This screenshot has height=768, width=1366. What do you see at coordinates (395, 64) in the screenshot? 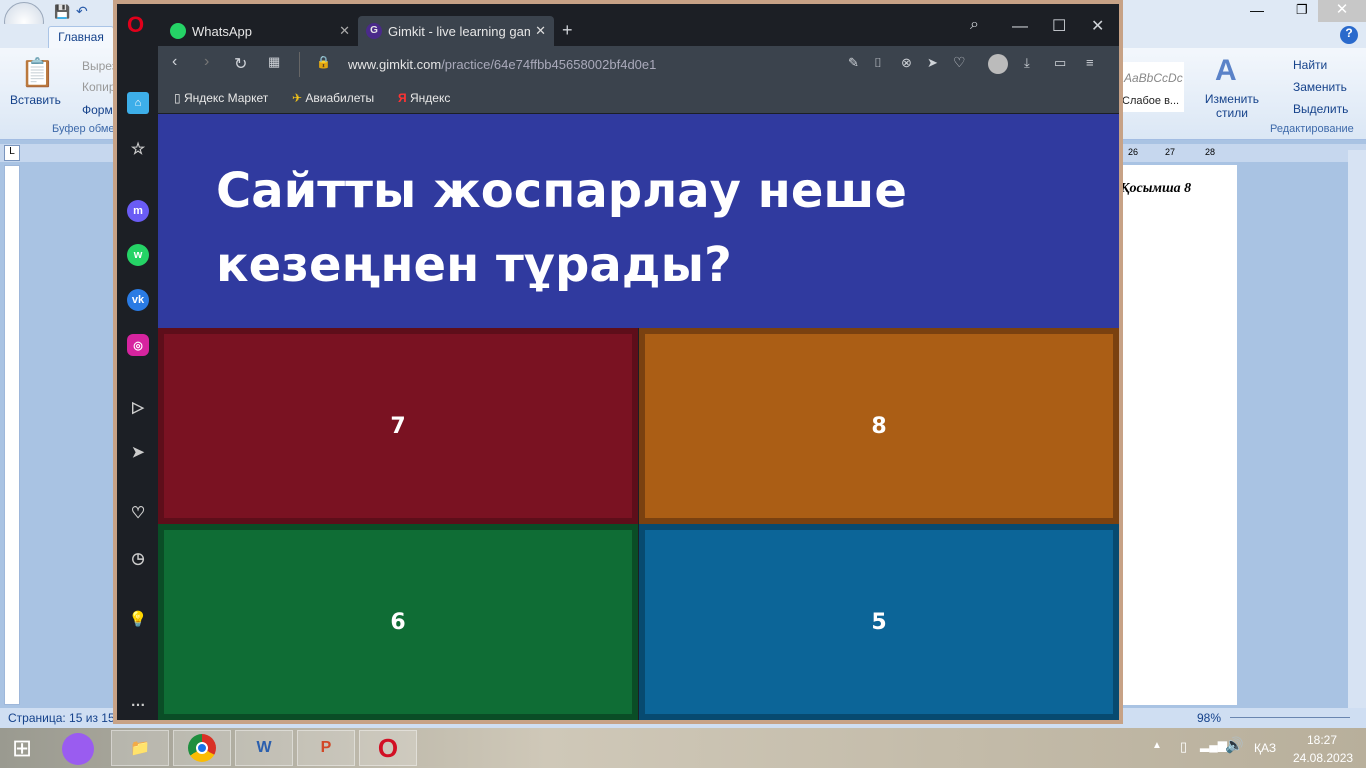
I see `url-domain: www.gimkit.com` at bounding box center [395, 64].